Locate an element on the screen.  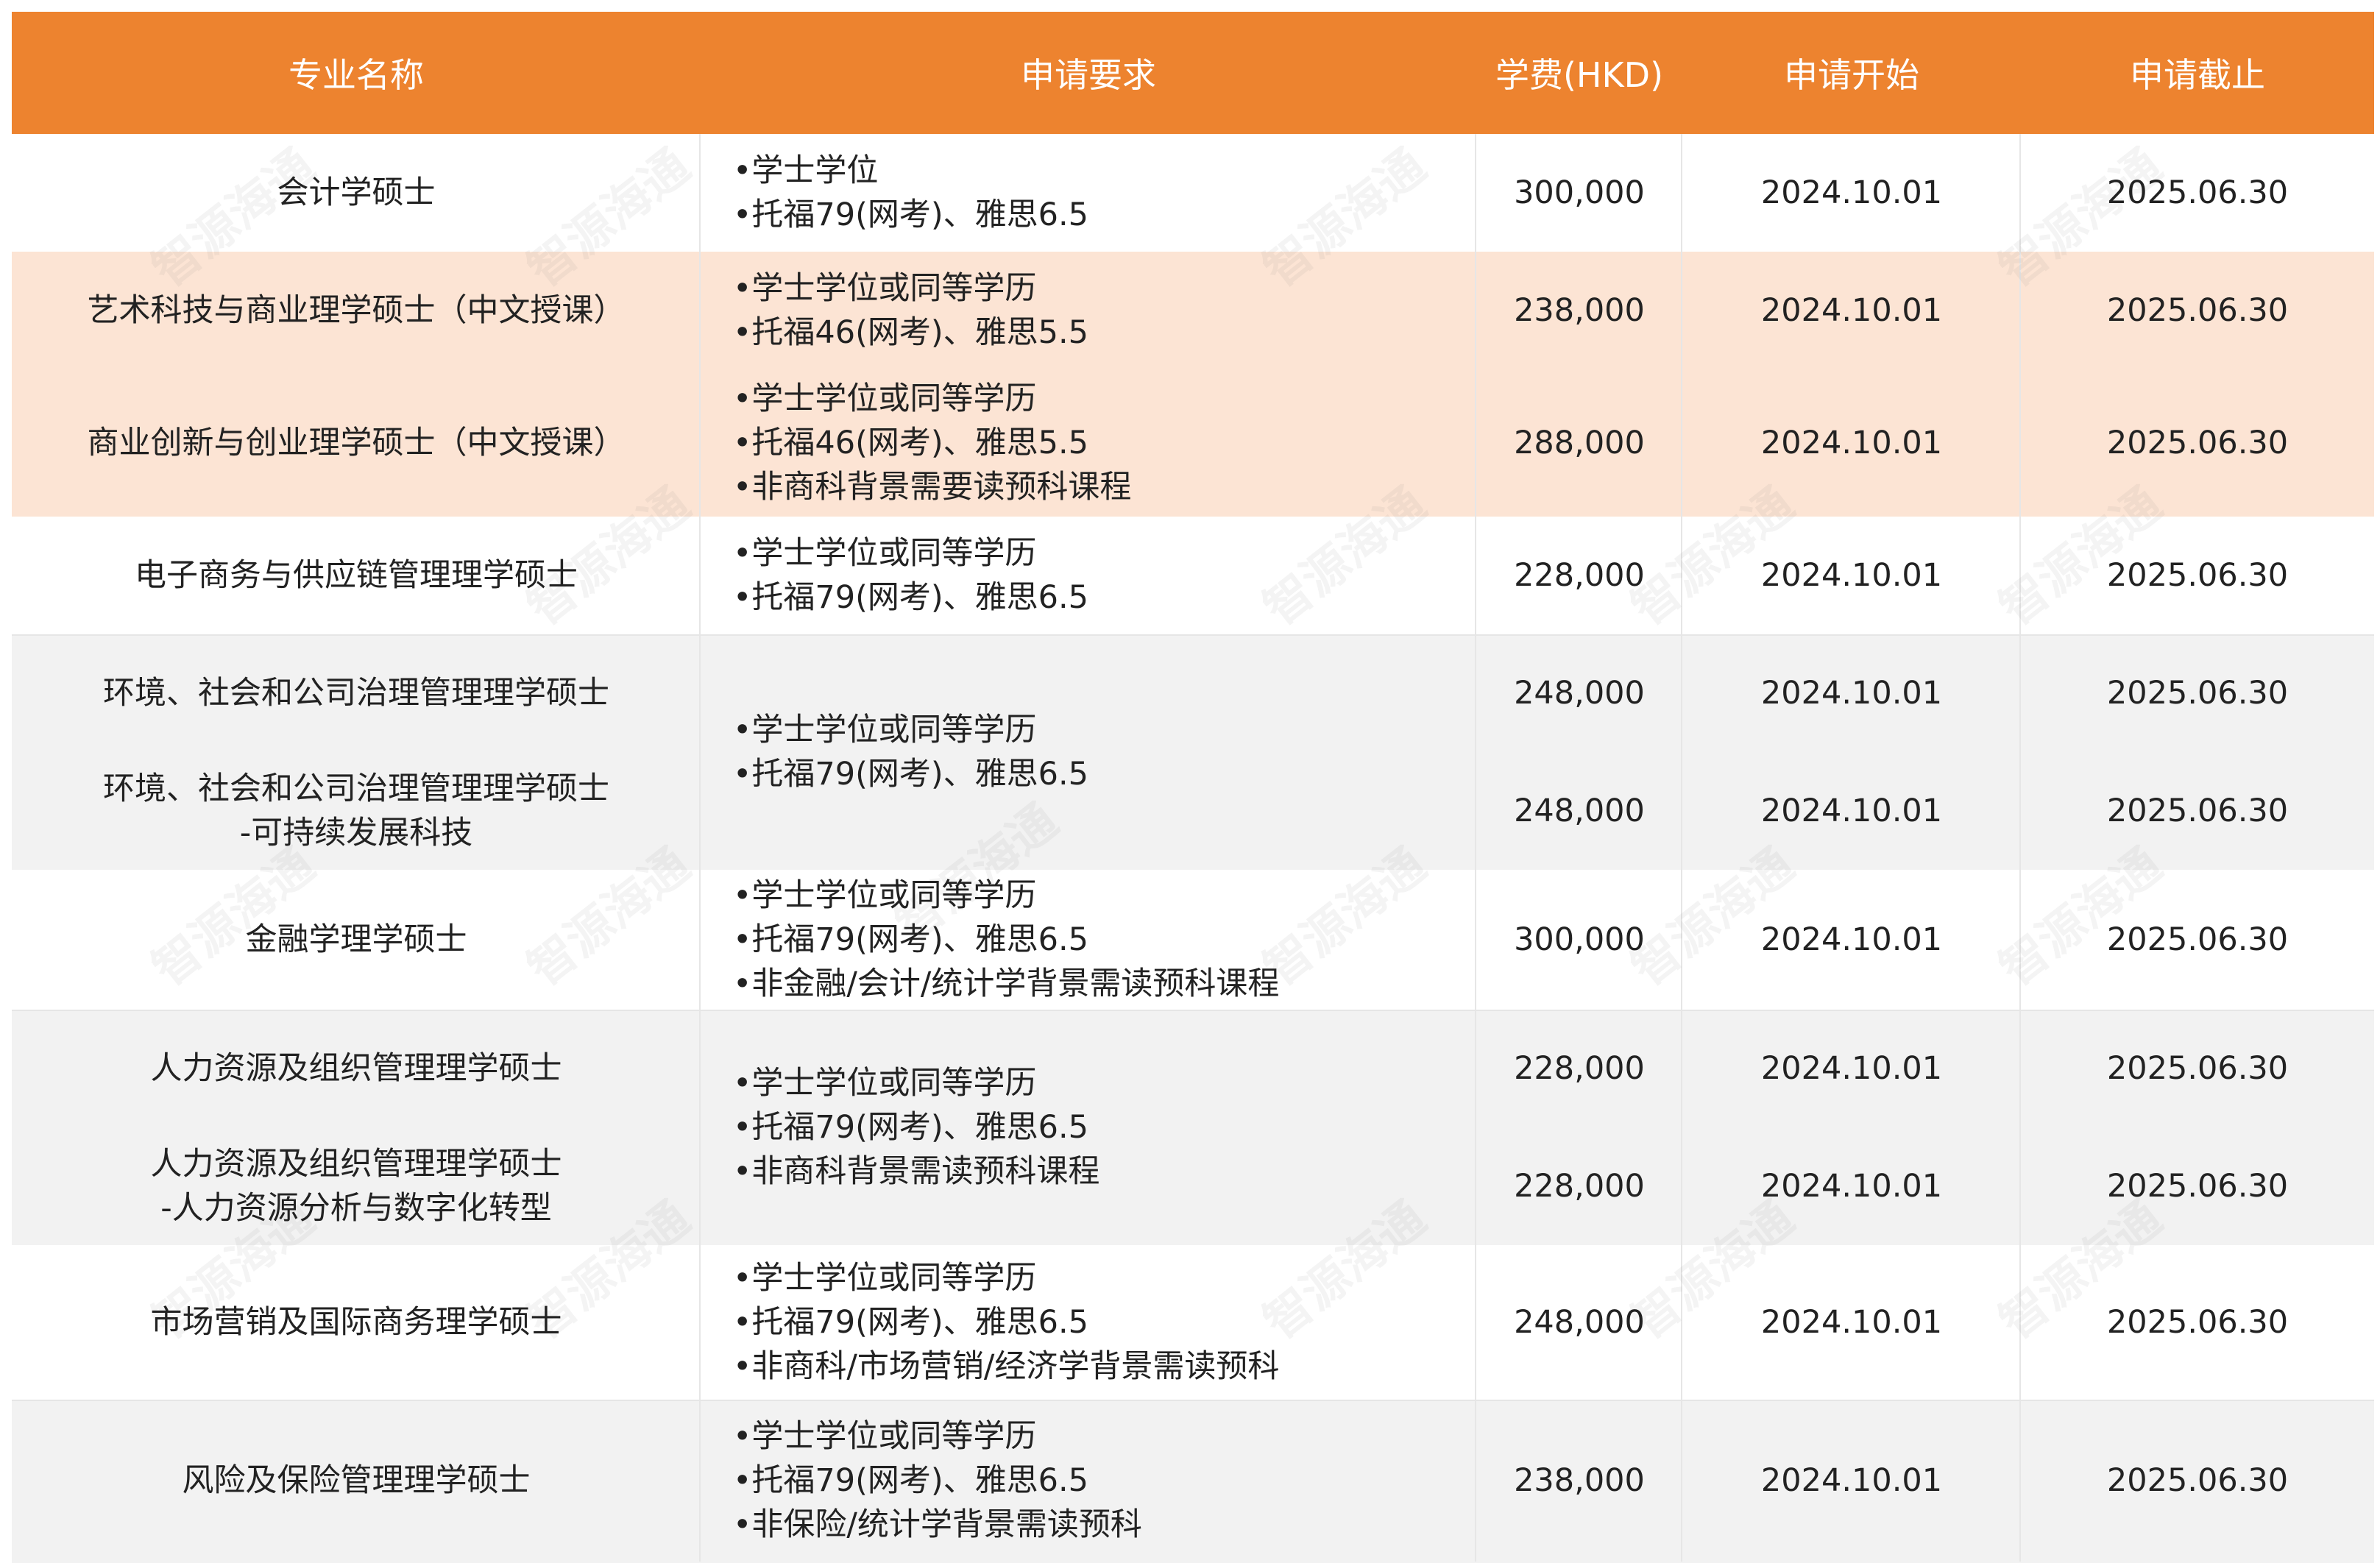
program-name-line: -人力资源分析与数字化转型 is located at coordinates (356, 1208).